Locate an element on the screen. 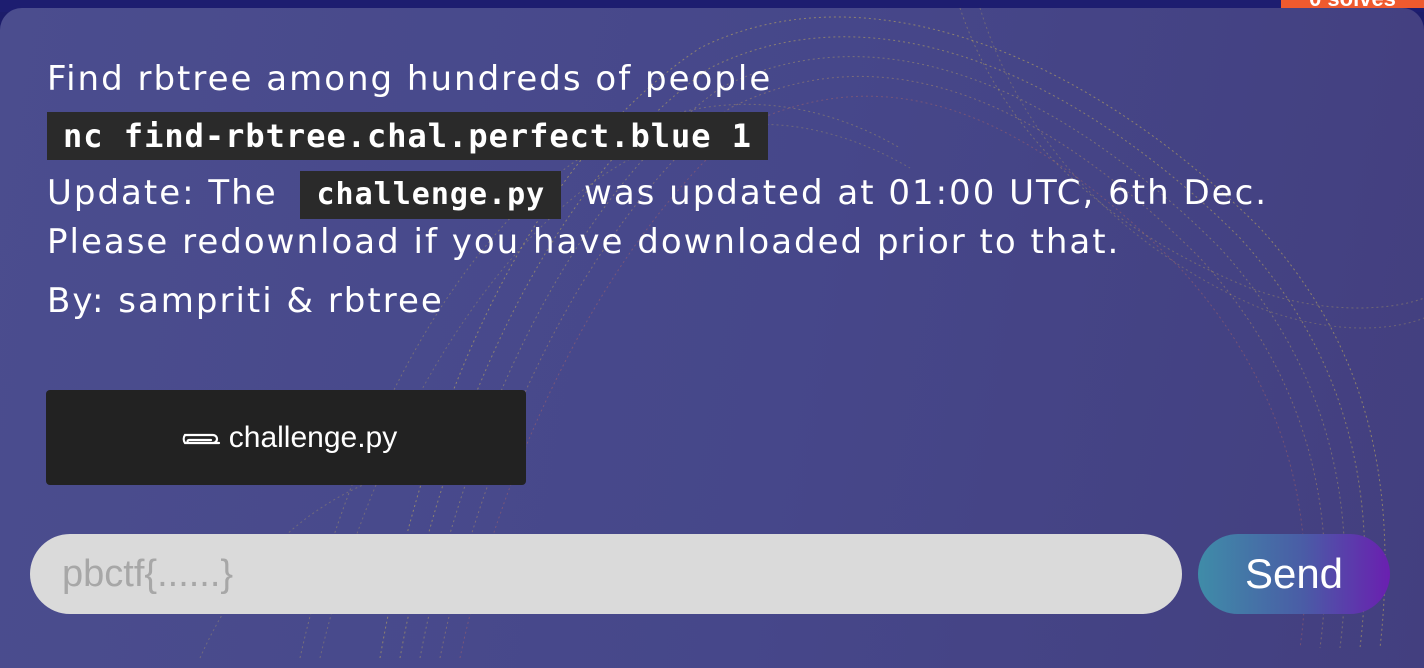 The image size is (1424, 668). send-button: Send is located at coordinates (1294, 574).